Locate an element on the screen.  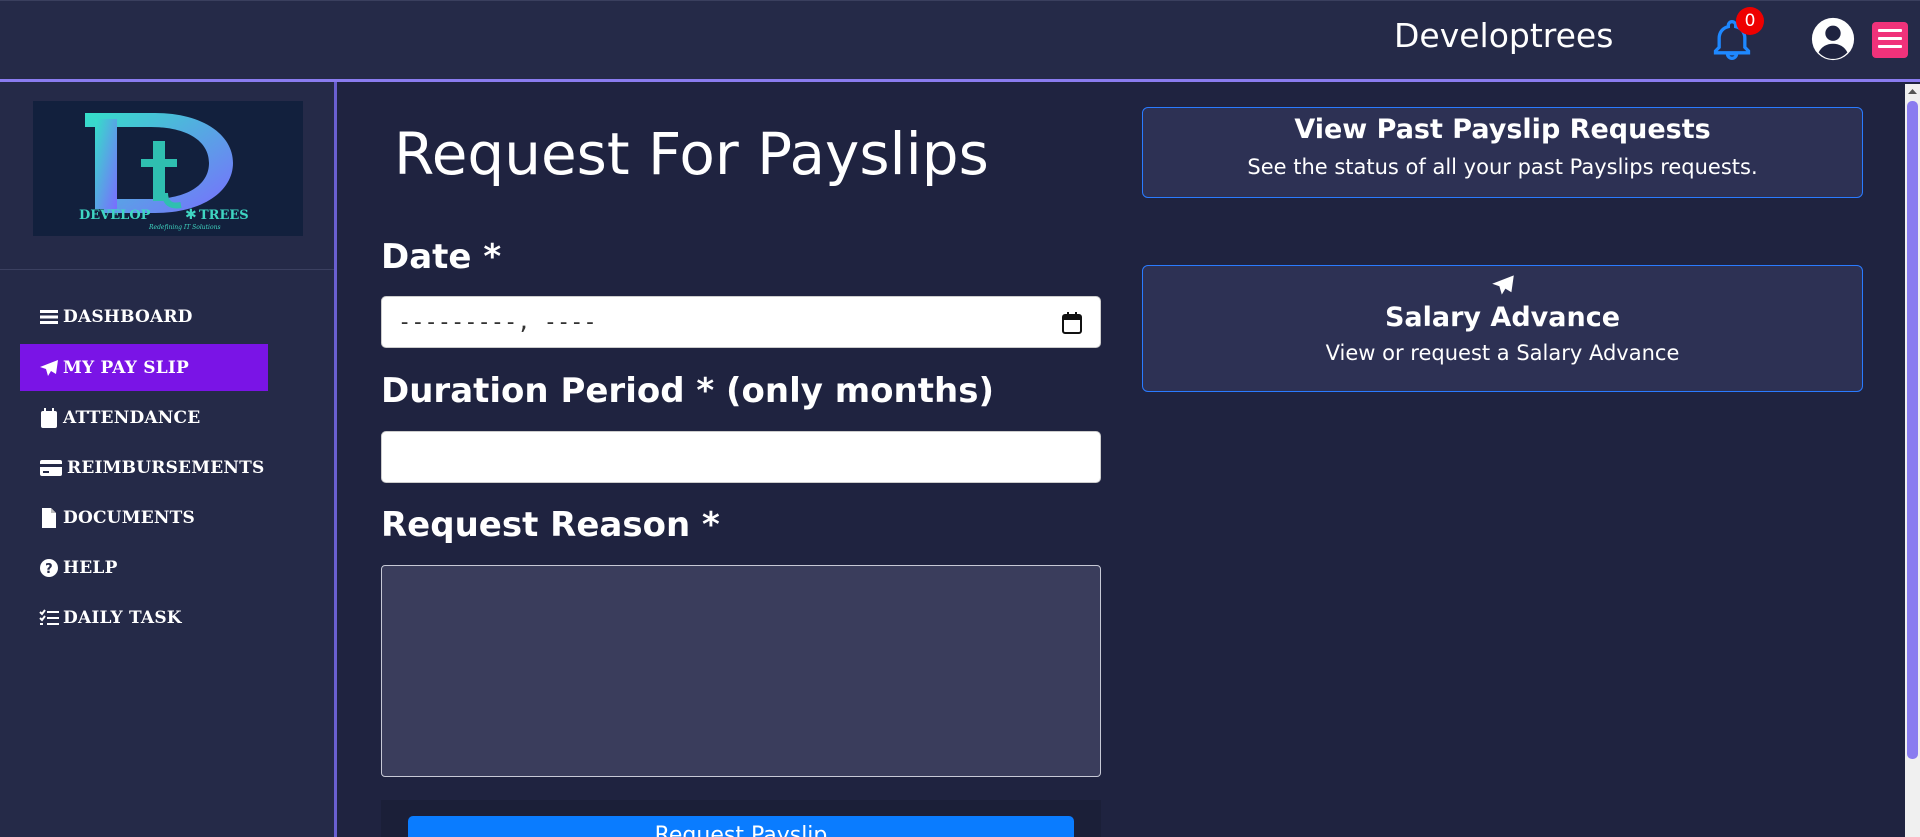
sidebar-item-label: MY PAY SLIP is located at coordinates (126, 367).